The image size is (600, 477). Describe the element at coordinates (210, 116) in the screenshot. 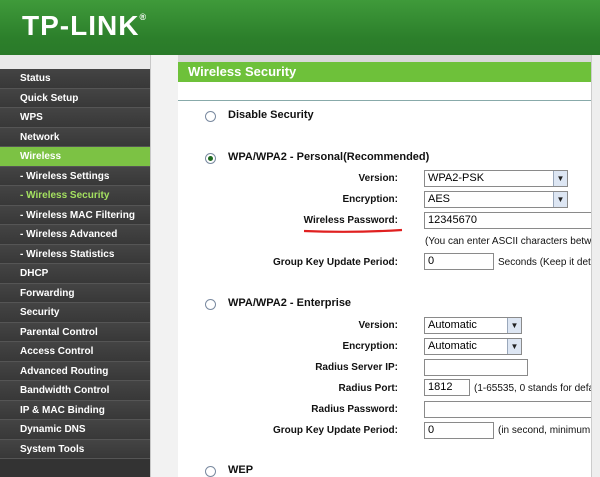

I see `disable-security-radio` at that location.